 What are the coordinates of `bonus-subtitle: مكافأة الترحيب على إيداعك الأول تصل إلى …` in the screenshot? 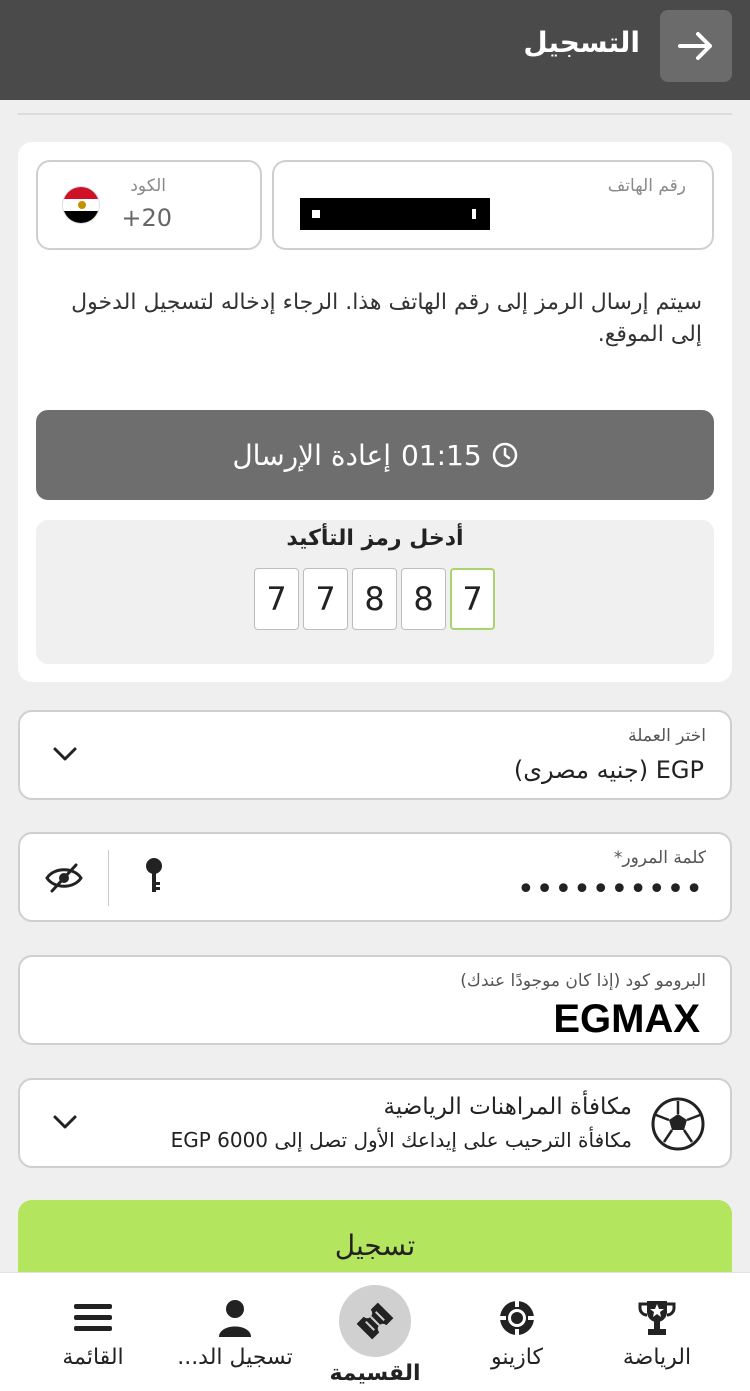 It's located at (401, 1140).